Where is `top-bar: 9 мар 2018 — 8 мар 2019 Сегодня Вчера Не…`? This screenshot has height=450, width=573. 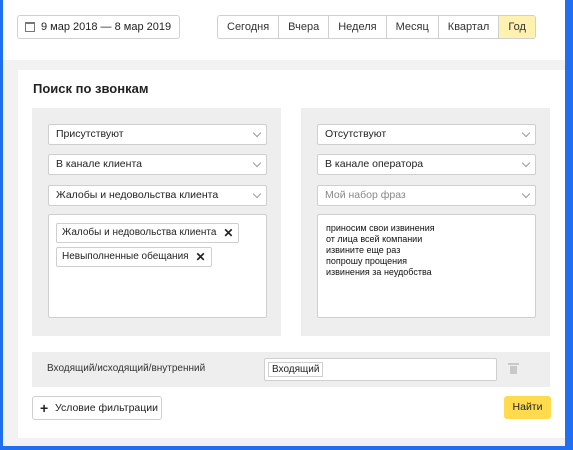
top-bar: 9 мар 2018 — 8 мар 2019 Сегодня Вчера Не… is located at coordinates (284, 30).